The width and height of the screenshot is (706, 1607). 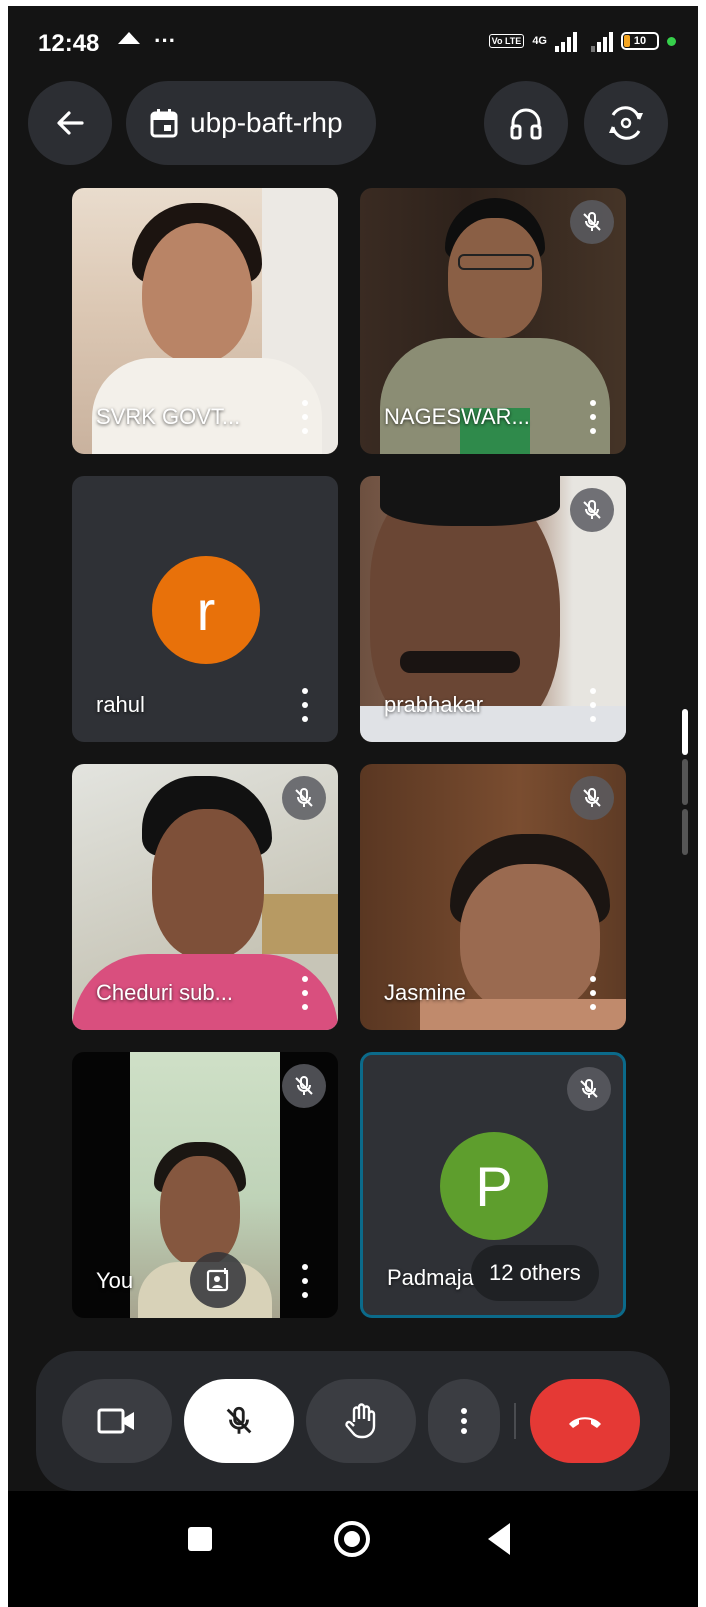 What do you see at coordinates (425, 992) in the screenshot?
I see `participant-name: Jasmine` at bounding box center [425, 992].